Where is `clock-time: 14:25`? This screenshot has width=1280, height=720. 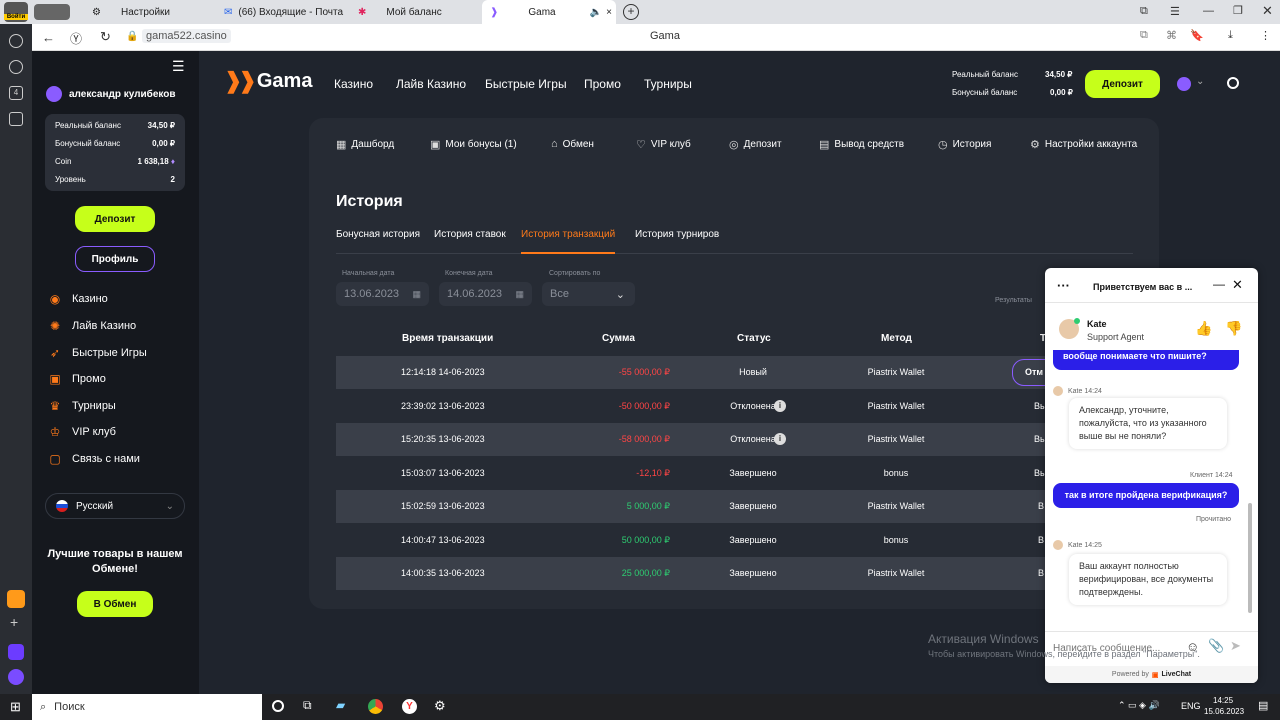 clock-time: 14:25 is located at coordinates (1223, 700).